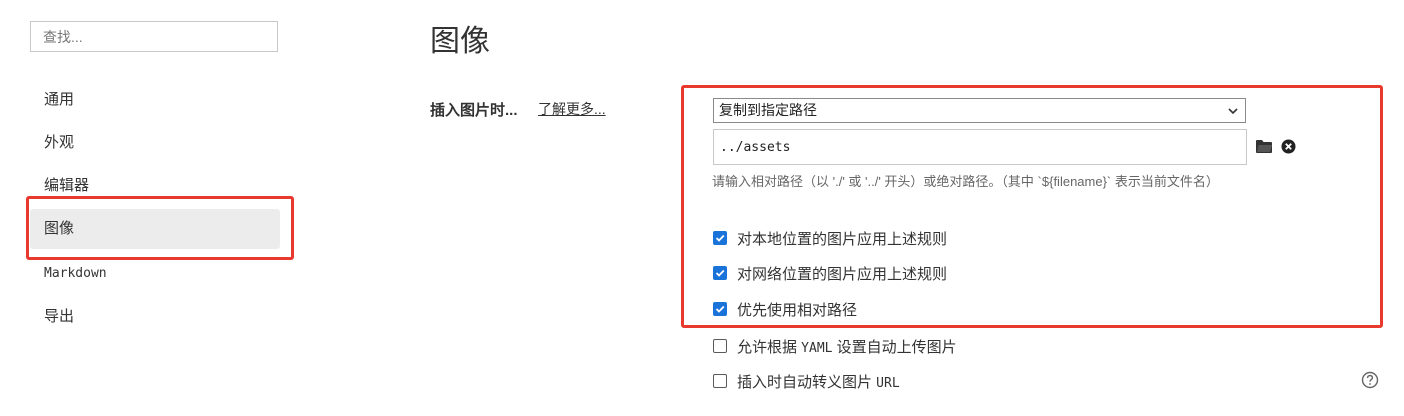  Describe the element at coordinates (979, 110) in the screenshot. I see `image-policy-select: 复制到指定路径` at that location.